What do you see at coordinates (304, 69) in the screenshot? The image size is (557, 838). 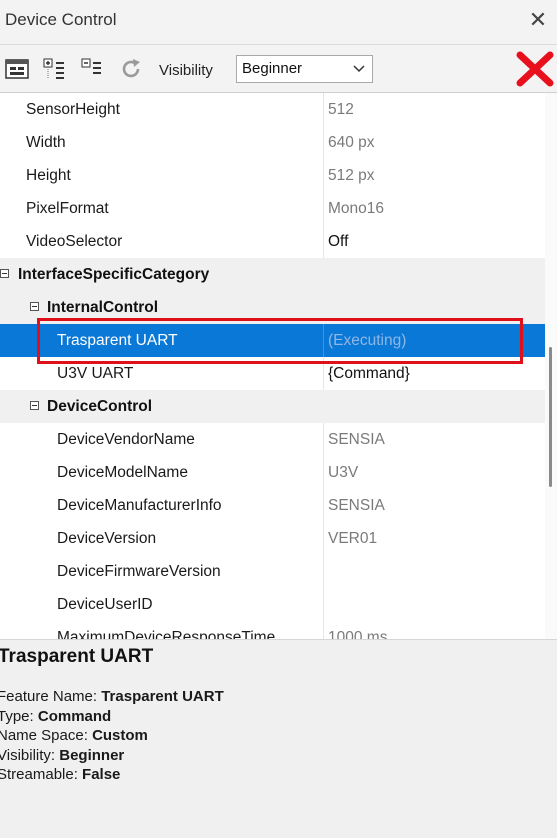 I see `visibility-select: Beginner` at bounding box center [304, 69].